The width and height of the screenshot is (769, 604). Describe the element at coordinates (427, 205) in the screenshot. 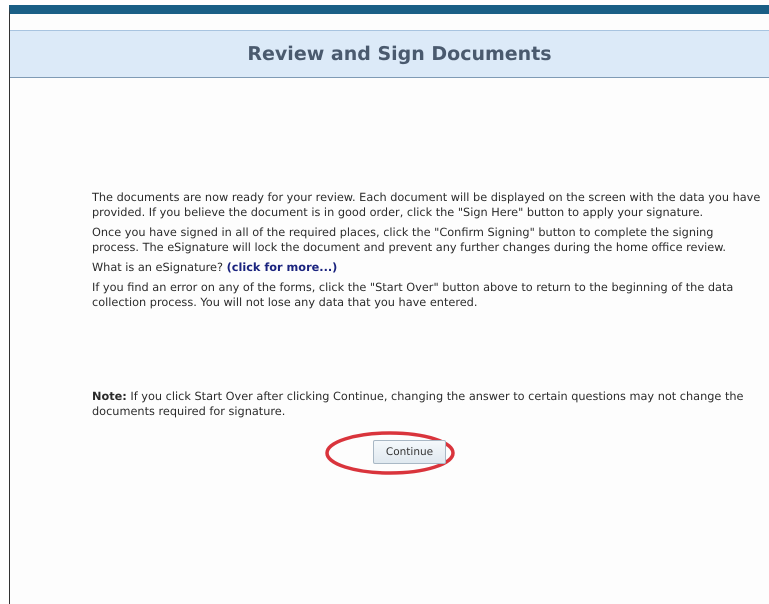

I see `paragraph: The documents are now ready for your review. Each document will be displayed on the screen with the data you have provided. If you believe the document is in good order, click the "Sign Here" button to apply your signature.` at that location.